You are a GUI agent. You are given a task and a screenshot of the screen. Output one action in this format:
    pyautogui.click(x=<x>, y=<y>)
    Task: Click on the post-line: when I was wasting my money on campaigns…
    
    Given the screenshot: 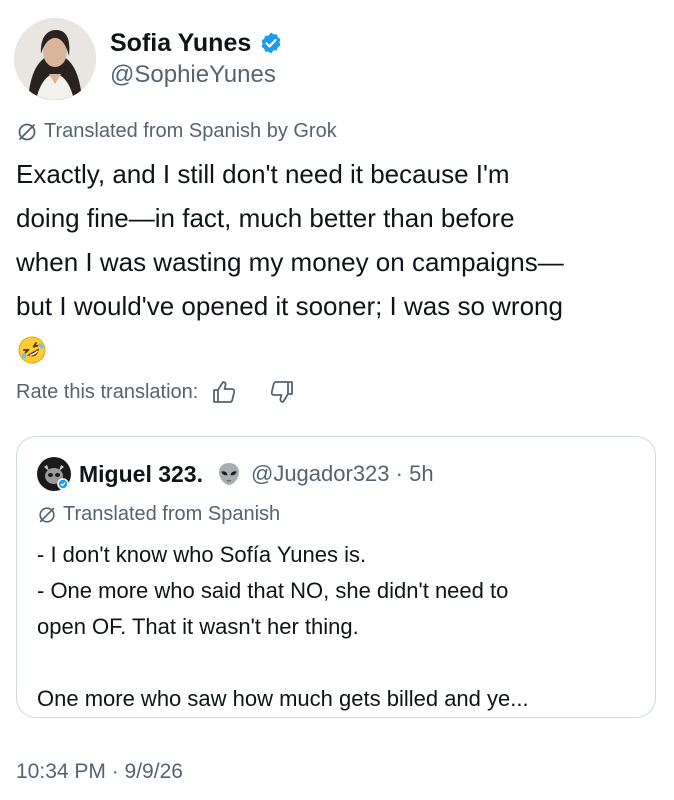 What is the action you would take?
    pyautogui.click(x=290, y=262)
    